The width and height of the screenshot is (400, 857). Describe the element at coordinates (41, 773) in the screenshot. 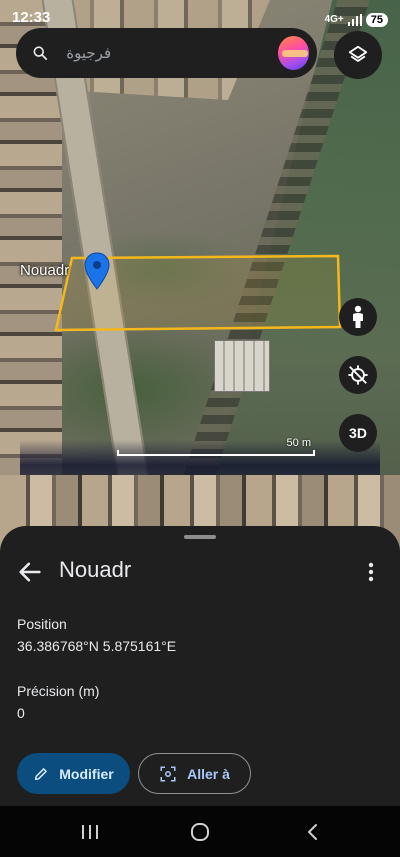

I see `pencil-icon` at that location.